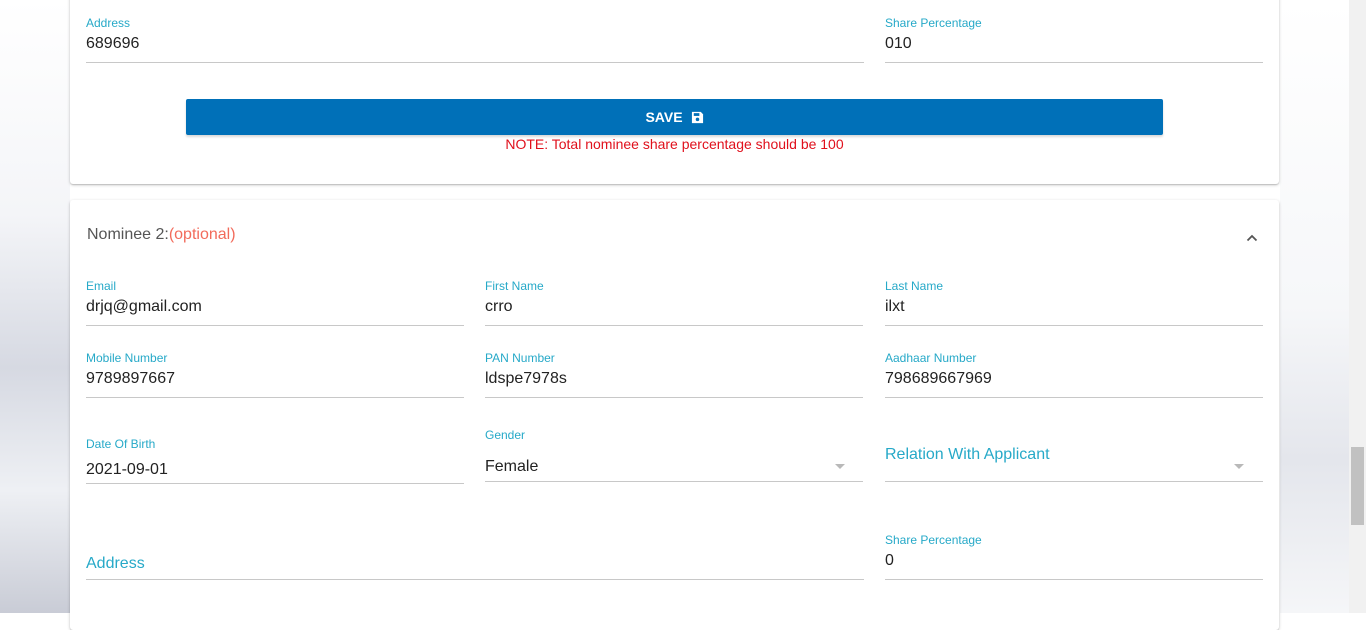  What do you see at coordinates (121, 444) in the screenshot?
I see `date-of-birth-label: Date Of Birth` at bounding box center [121, 444].